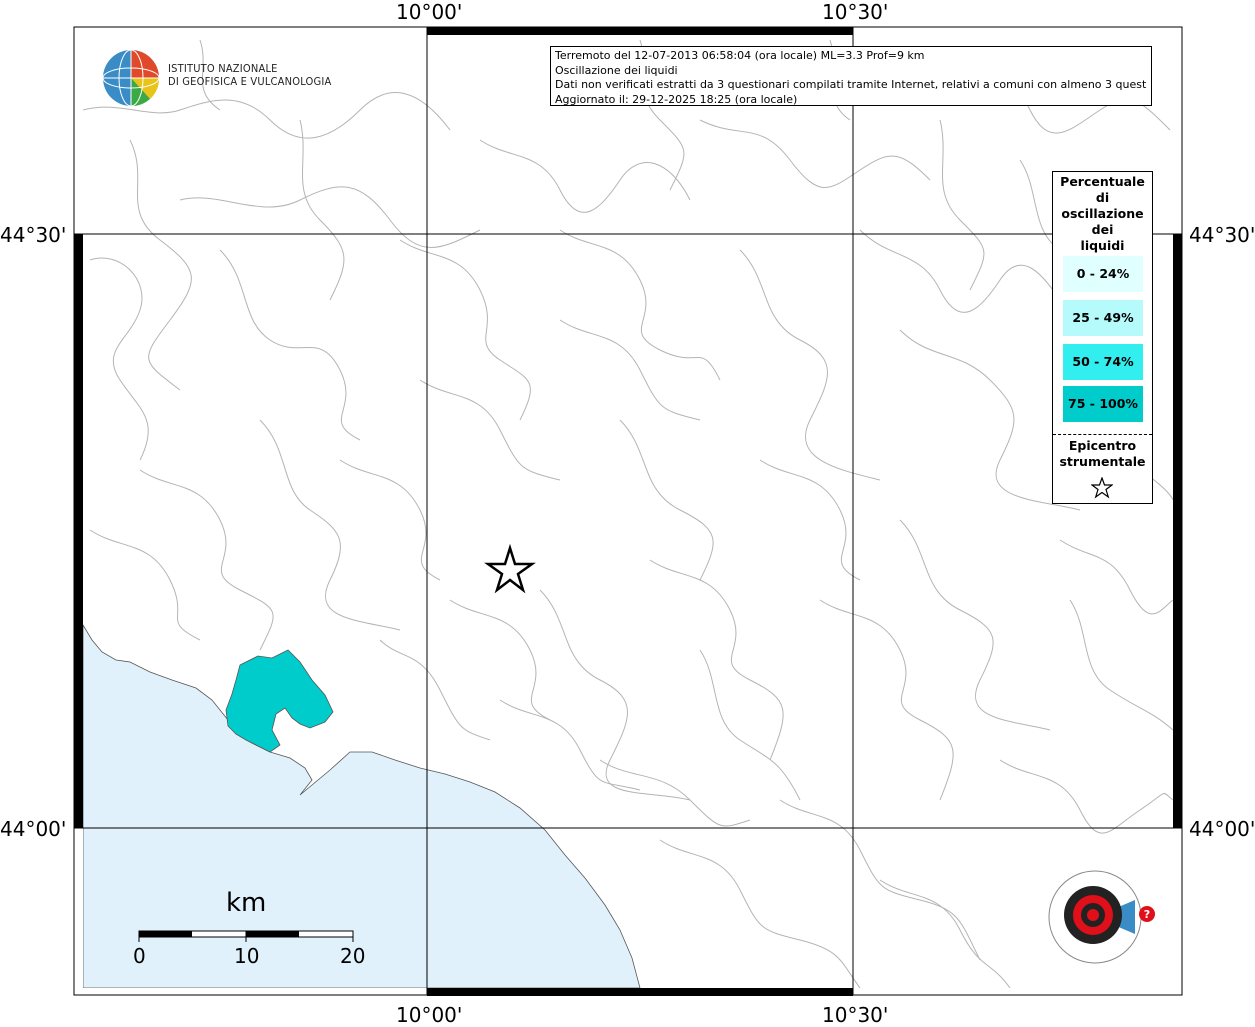 Image resolution: width=1255 pixels, height=1027 pixels. I want to click on lat-label-left-lower: 44°00', so click(33, 829).